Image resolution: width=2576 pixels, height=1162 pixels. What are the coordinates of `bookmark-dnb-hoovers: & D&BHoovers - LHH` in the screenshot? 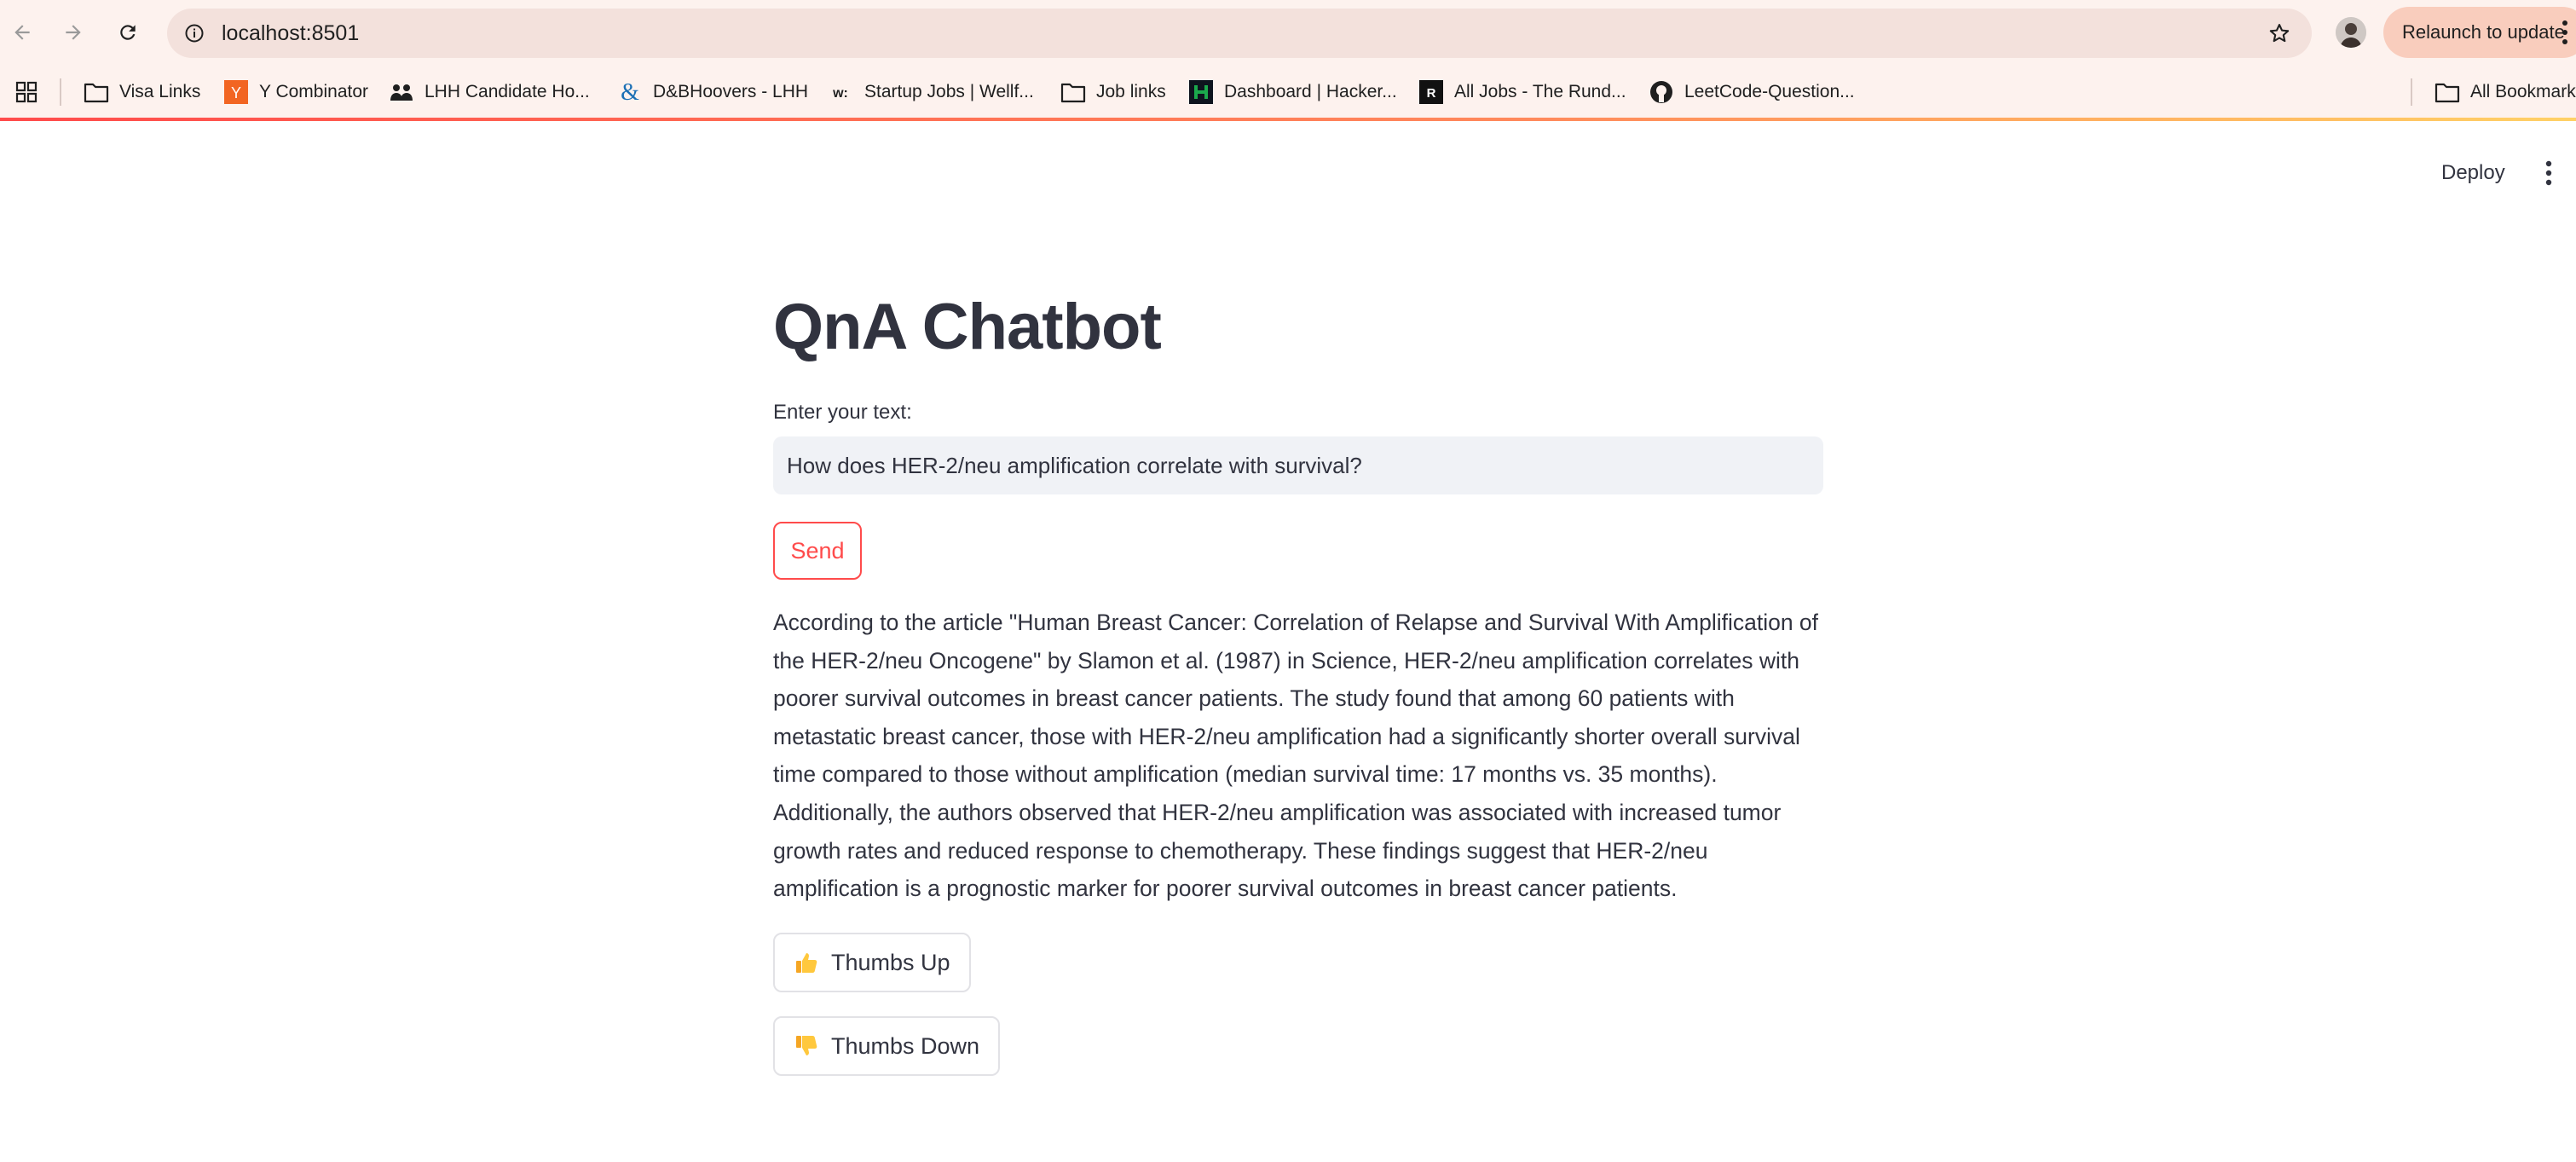 It's located at (712, 92).